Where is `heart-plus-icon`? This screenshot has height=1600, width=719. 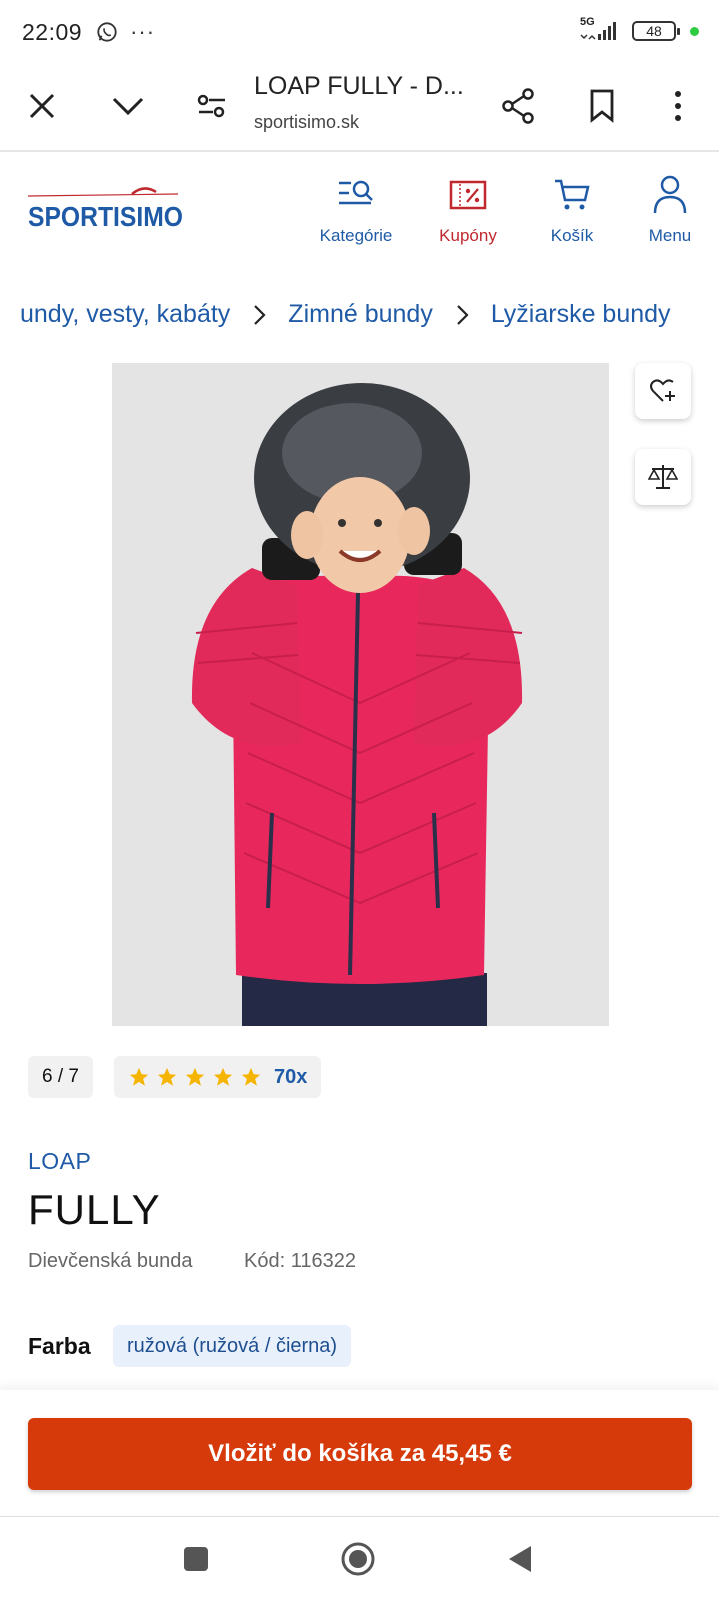 heart-plus-icon is located at coordinates (662, 390).